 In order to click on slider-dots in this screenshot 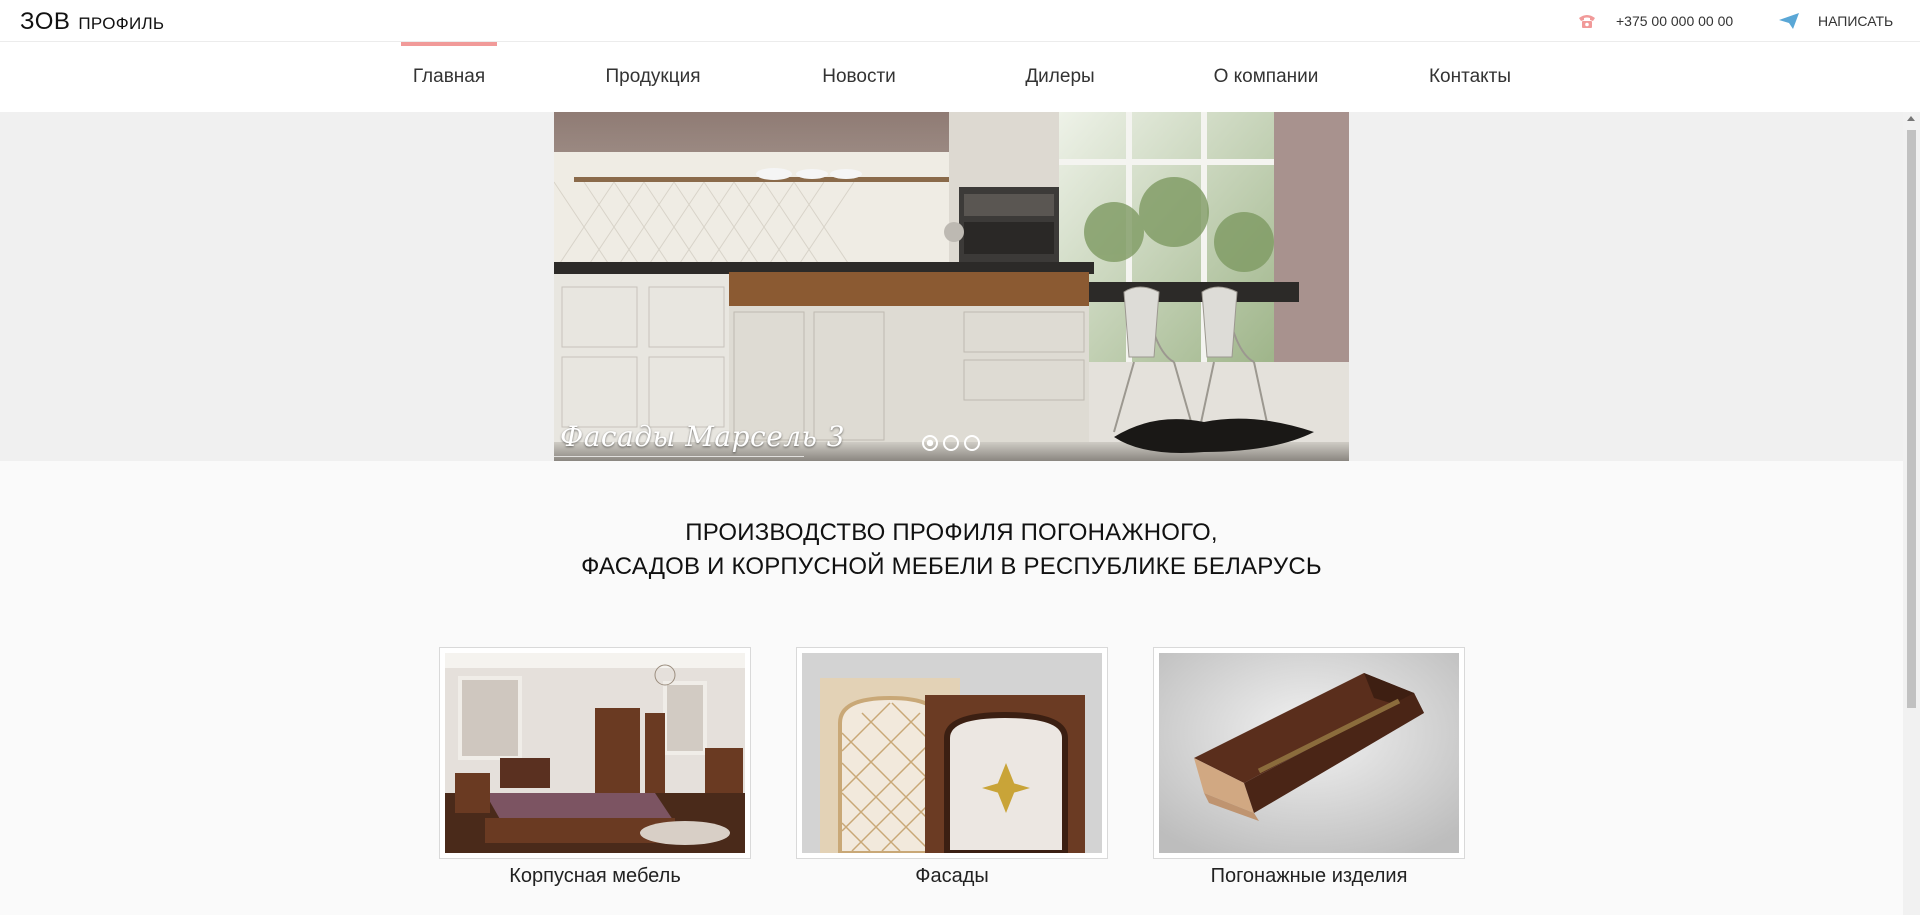, I will do `click(951, 443)`.